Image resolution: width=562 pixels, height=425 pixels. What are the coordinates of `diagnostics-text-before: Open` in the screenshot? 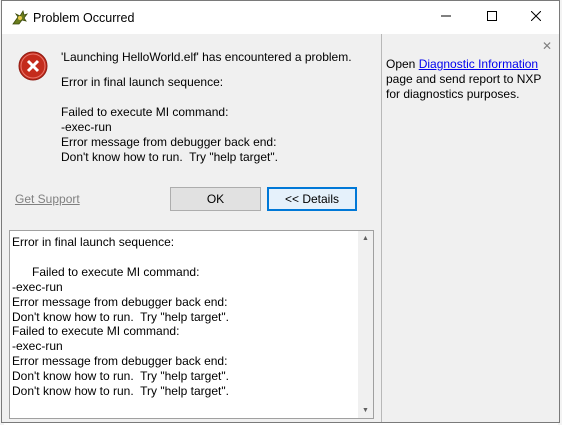 It's located at (402, 64).